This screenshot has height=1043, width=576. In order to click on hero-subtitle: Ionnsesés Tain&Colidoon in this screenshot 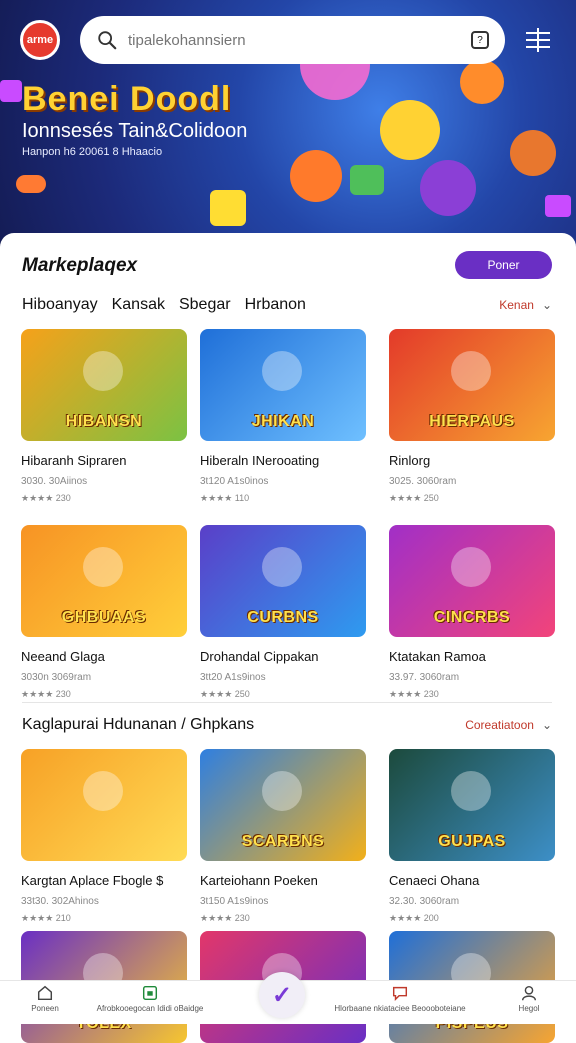, I will do `click(135, 131)`.